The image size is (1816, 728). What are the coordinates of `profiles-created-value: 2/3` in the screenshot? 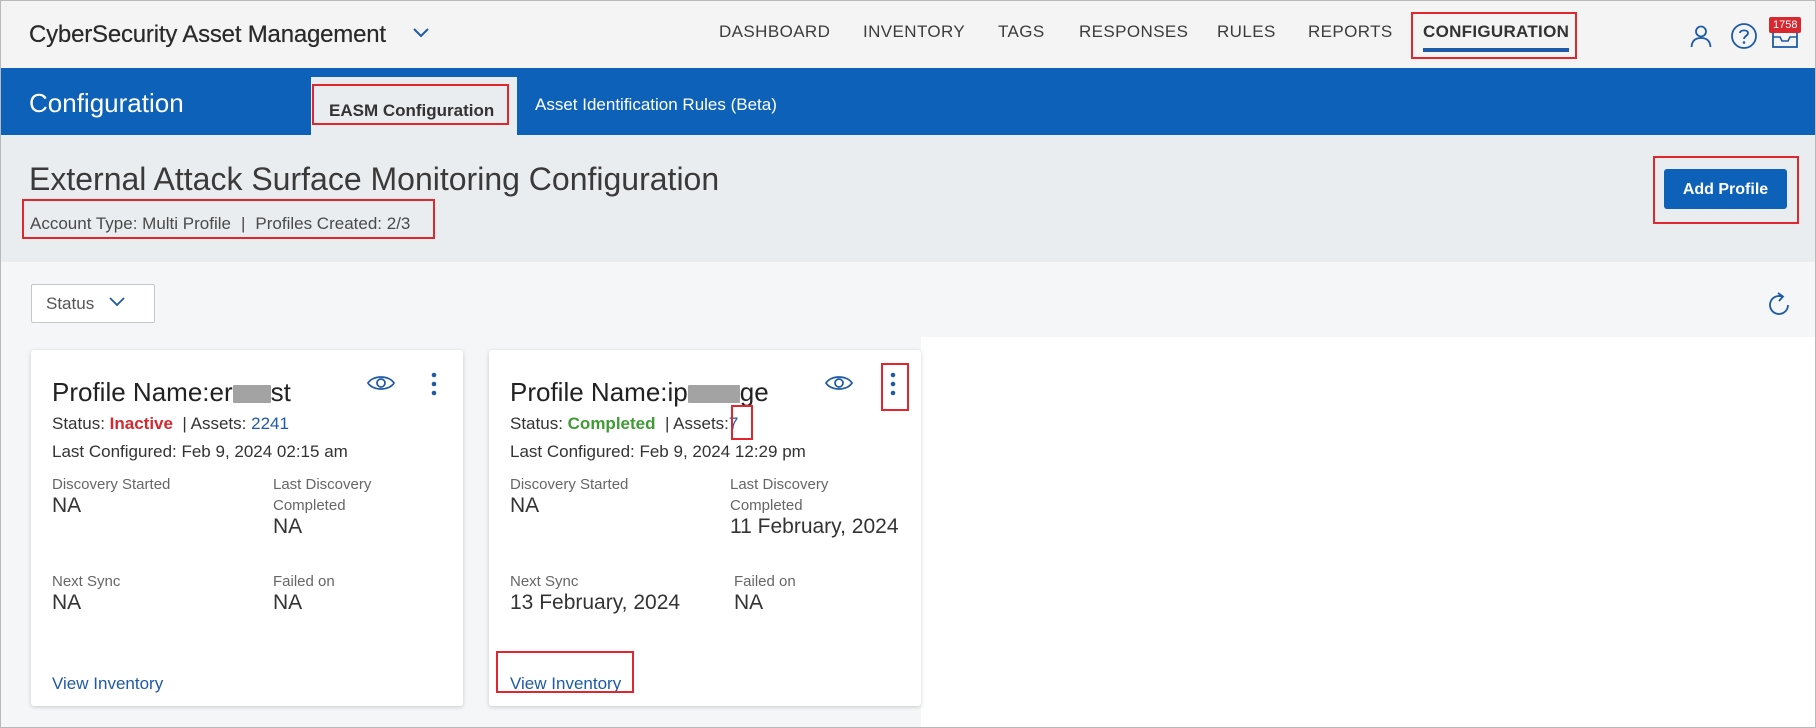 It's located at (398, 223).